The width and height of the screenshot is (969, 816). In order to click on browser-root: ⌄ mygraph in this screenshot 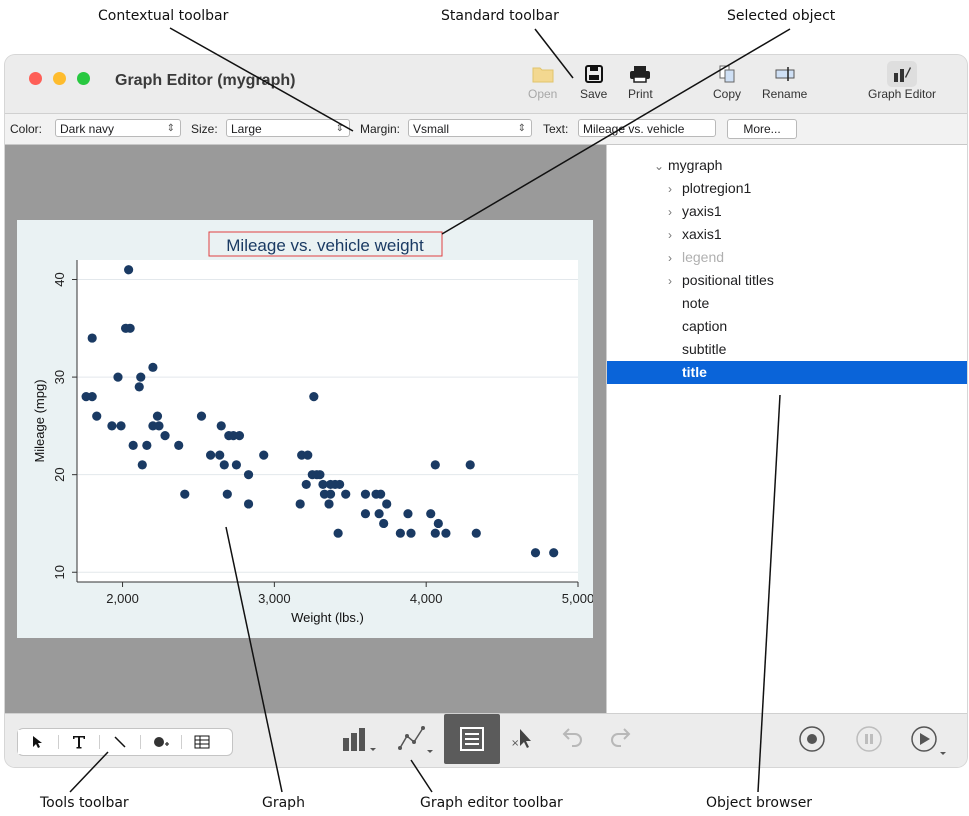, I will do `click(688, 165)`.